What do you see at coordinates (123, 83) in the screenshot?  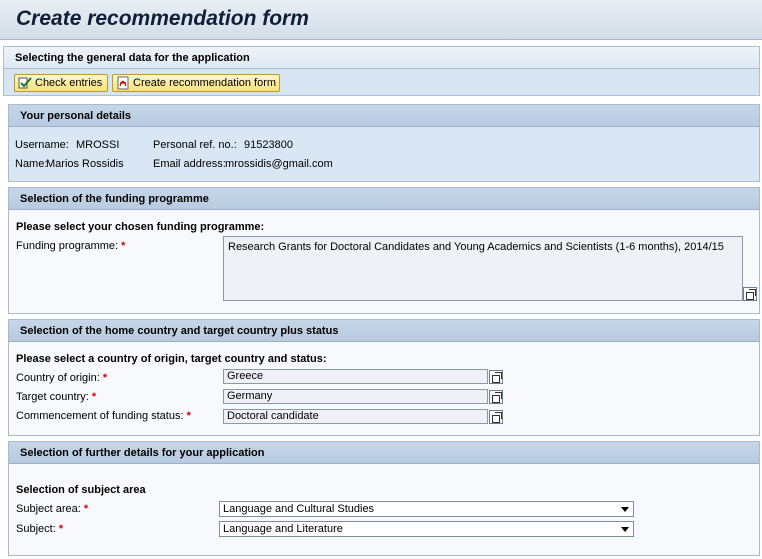 I see `pdf-form-icon` at bounding box center [123, 83].